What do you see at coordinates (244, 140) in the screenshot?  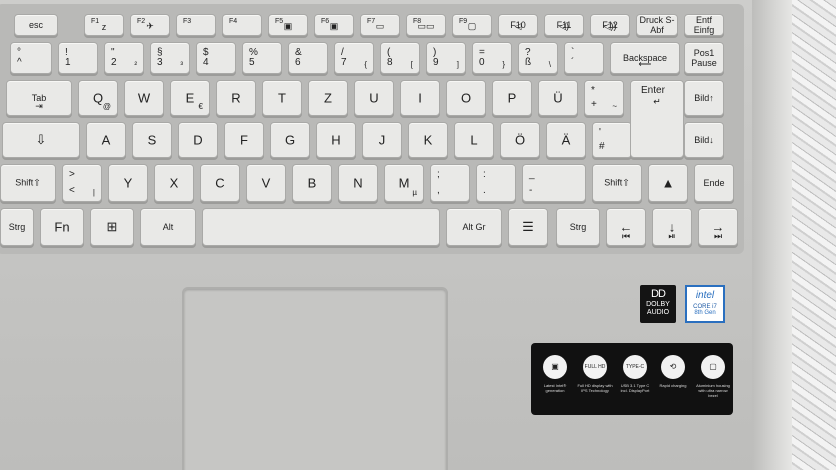 I see `home-row-key-4: F` at bounding box center [244, 140].